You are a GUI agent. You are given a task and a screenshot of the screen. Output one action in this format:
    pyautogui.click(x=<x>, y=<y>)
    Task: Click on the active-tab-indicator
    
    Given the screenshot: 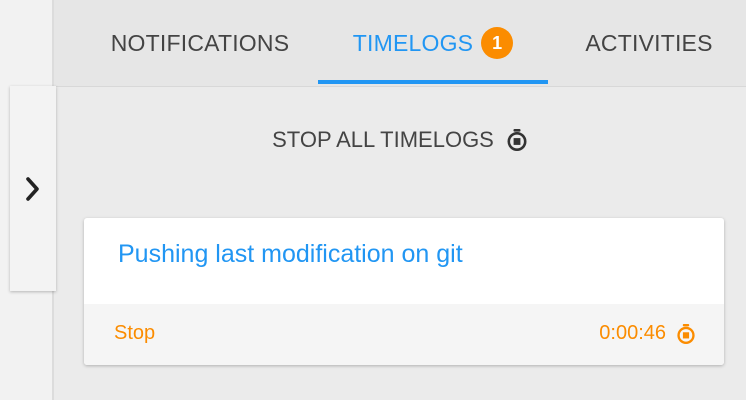 What is the action you would take?
    pyautogui.click(x=433, y=82)
    